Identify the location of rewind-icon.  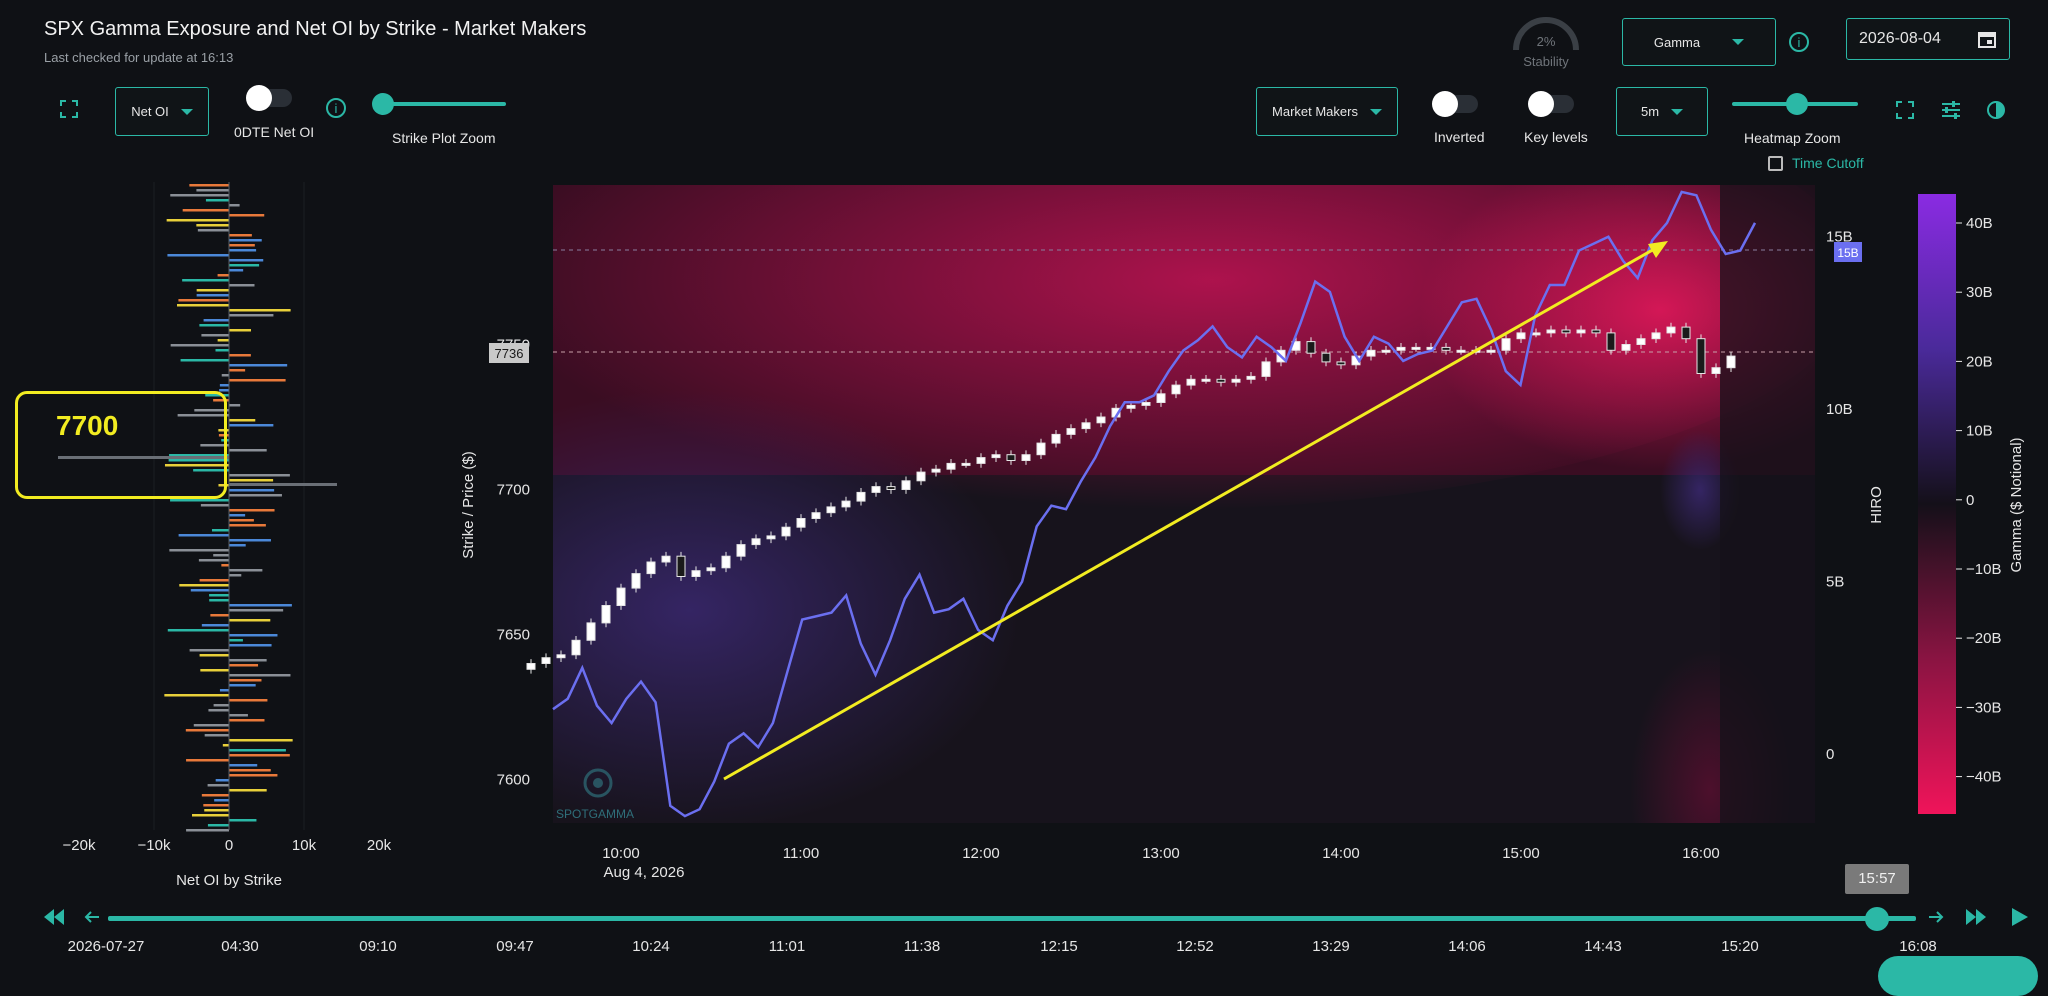
(54, 917).